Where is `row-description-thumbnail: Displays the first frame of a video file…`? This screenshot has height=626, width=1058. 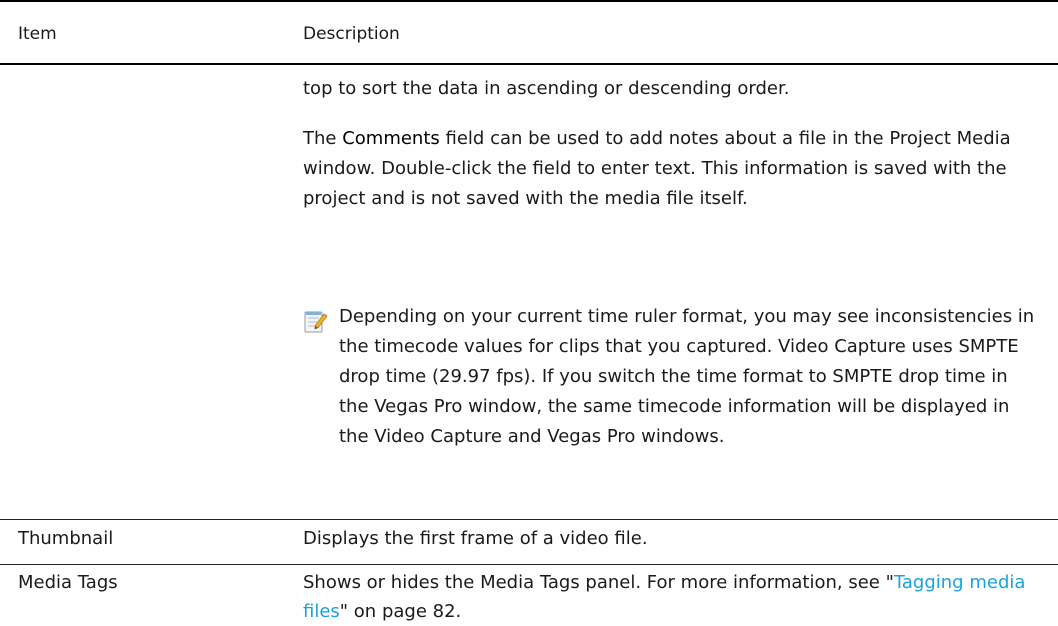
row-description-thumbnail: Displays the first frame of a video file… is located at coordinates (475, 538).